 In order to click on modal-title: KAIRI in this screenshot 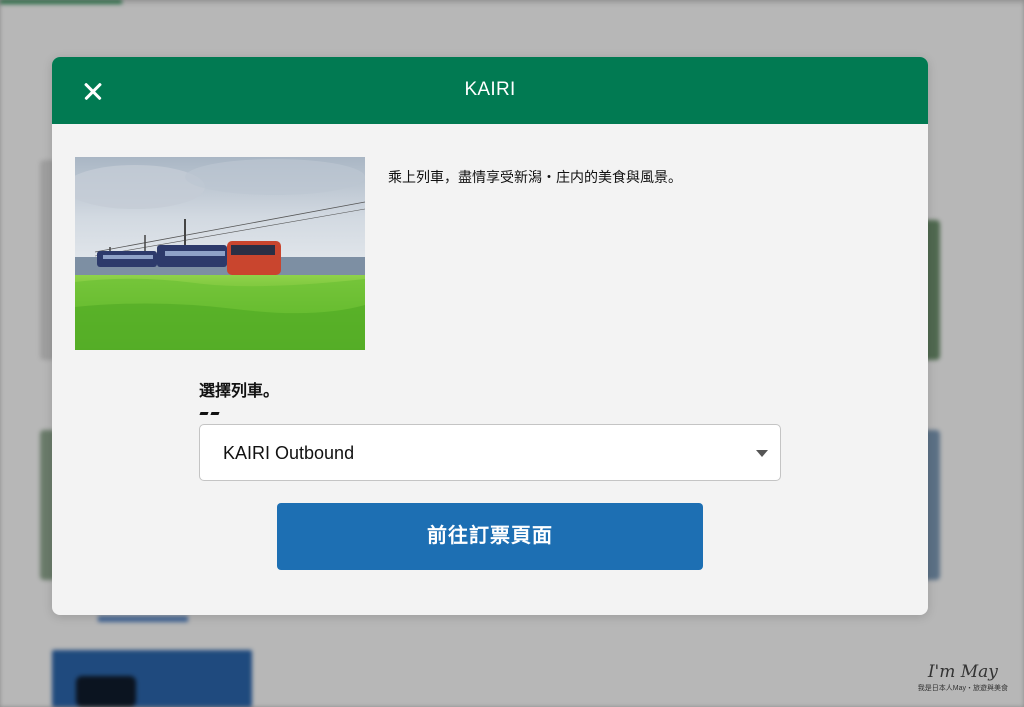, I will do `click(490, 89)`.